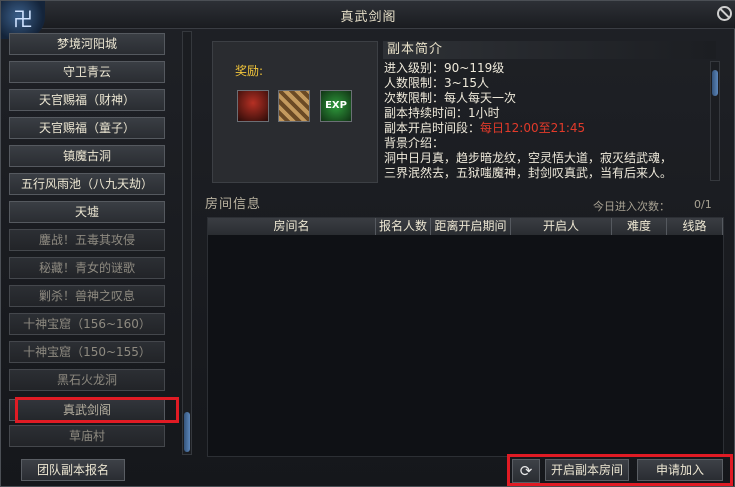  I want to click on today-entries-label: 今日进入次数：, so click(631, 206).